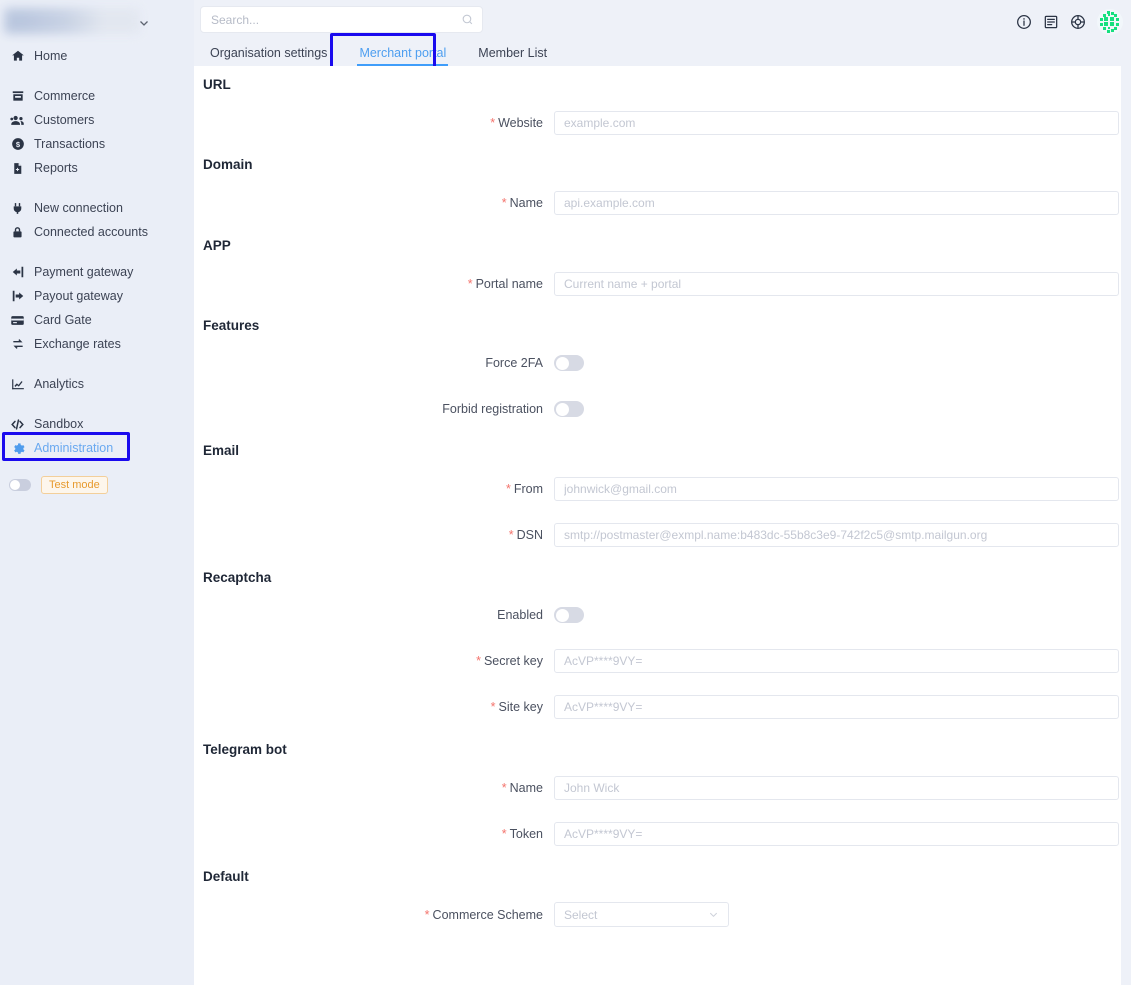 The height and width of the screenshot is (985, 1131). Describe the element at coordinates (64, 120) in the screenshot. I see `sidebar-item-label: Customers` at that location.